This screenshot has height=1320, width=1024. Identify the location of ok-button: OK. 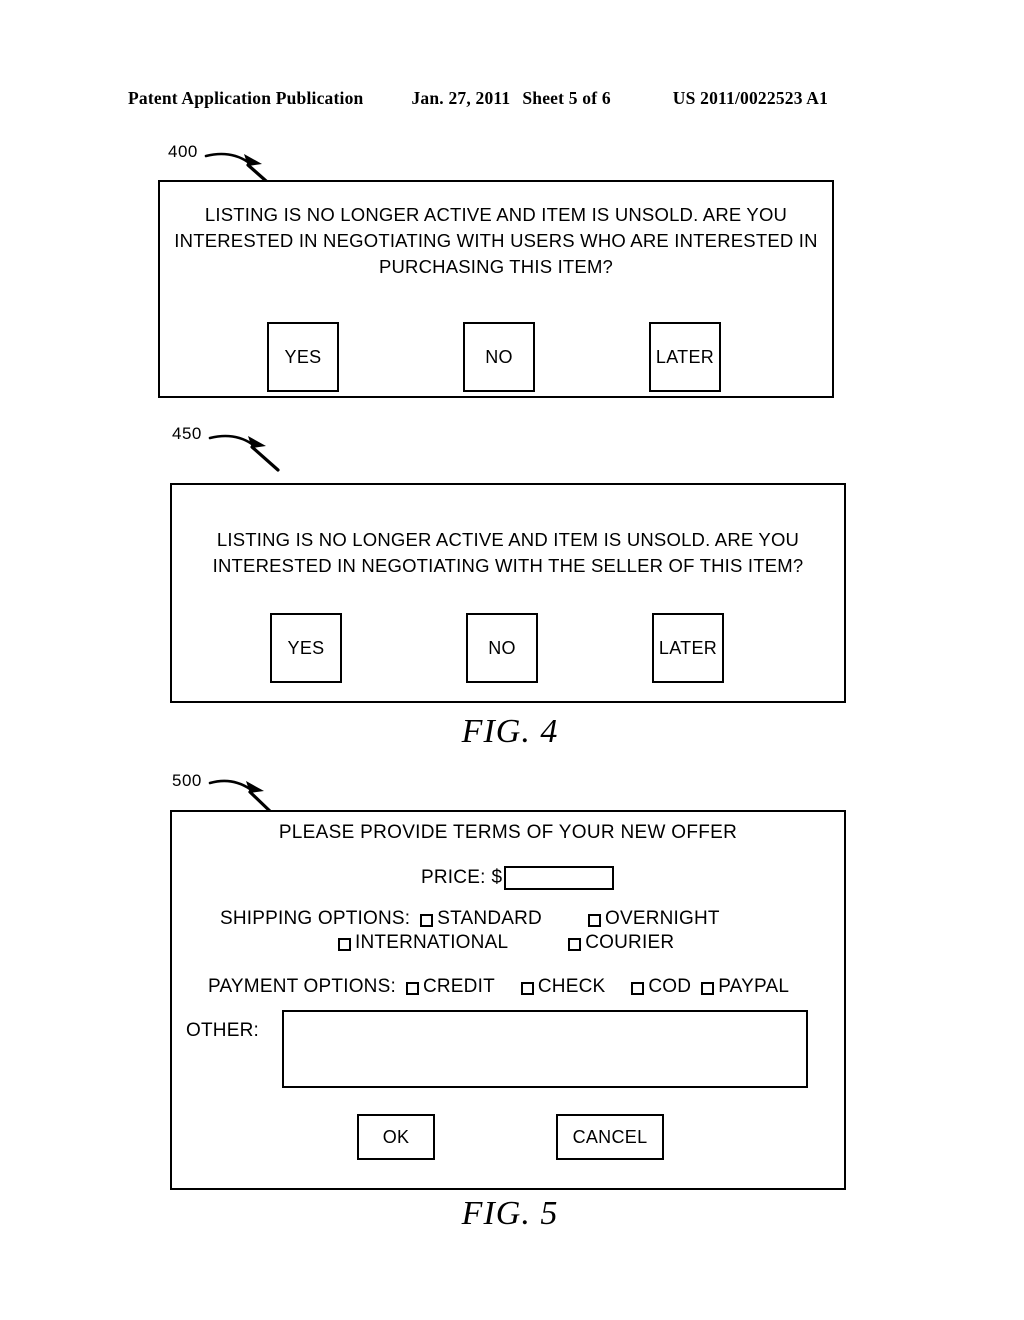
(396, 1137).